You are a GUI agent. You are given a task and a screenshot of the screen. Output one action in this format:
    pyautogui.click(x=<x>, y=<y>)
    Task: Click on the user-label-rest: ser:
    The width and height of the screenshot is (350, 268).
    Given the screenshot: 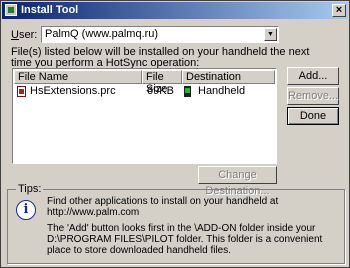 What is the action you would take?
    pyautogui.click(x=28, y=35)
    